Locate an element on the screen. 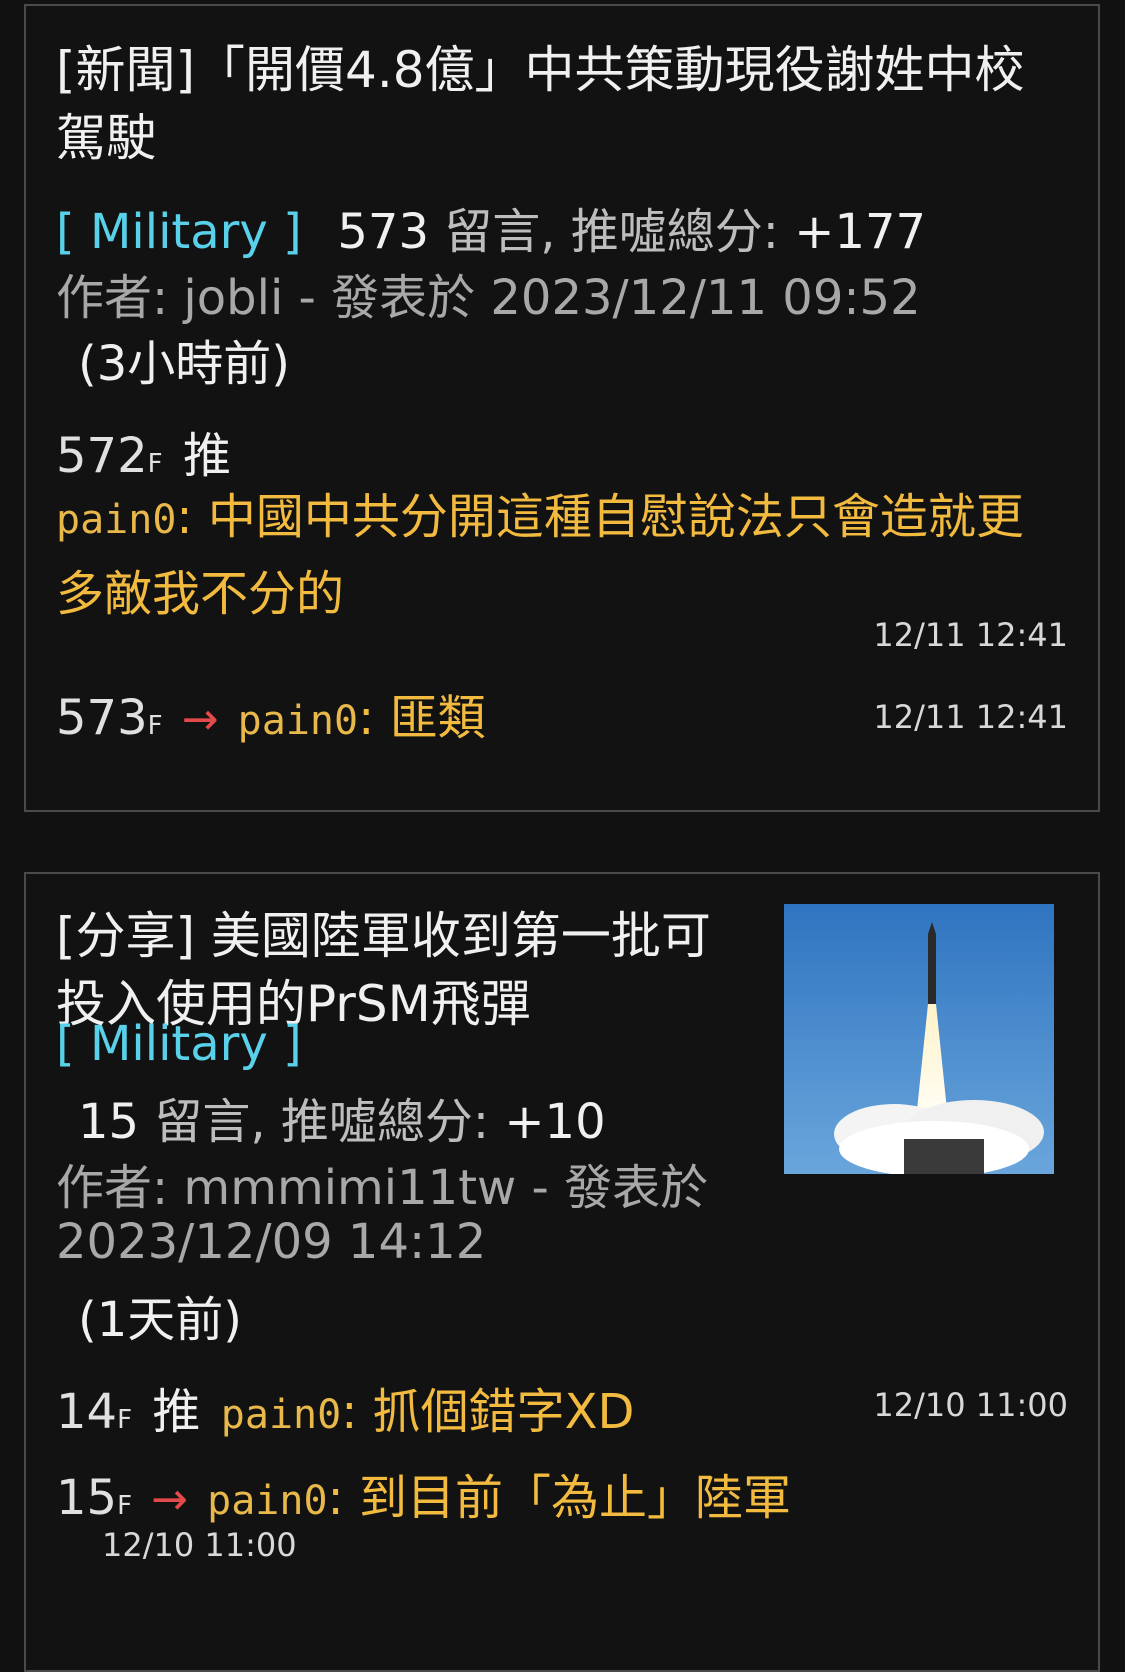 This screenshot has height=1672, width=1125. floor-number: 15F is located at coordinates (94, 1498).